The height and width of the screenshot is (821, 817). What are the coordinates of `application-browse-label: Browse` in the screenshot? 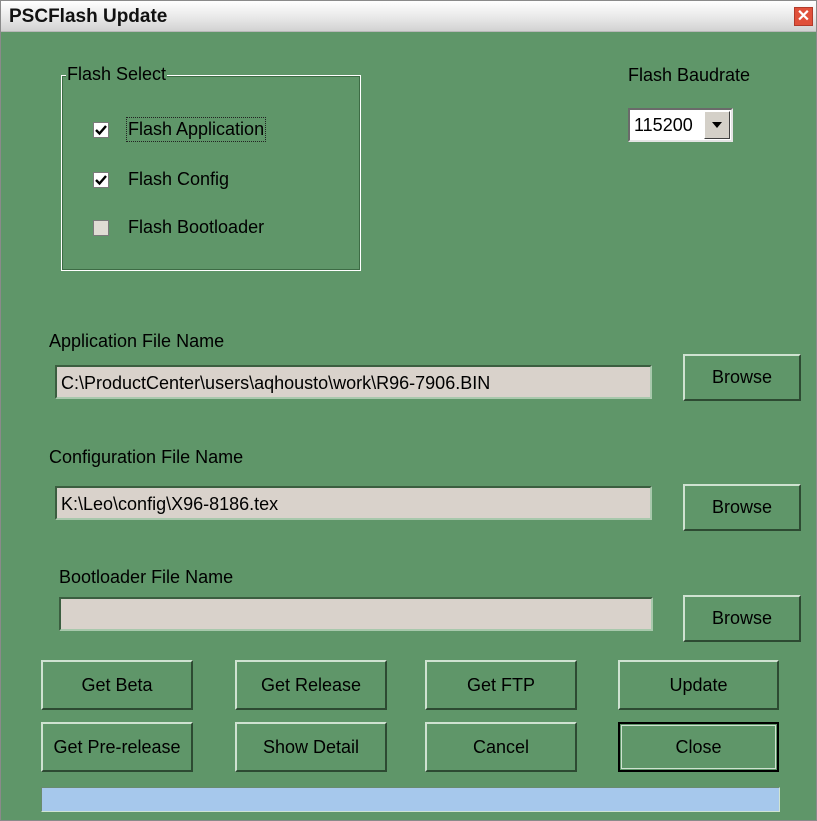 It's located at (742, 377).